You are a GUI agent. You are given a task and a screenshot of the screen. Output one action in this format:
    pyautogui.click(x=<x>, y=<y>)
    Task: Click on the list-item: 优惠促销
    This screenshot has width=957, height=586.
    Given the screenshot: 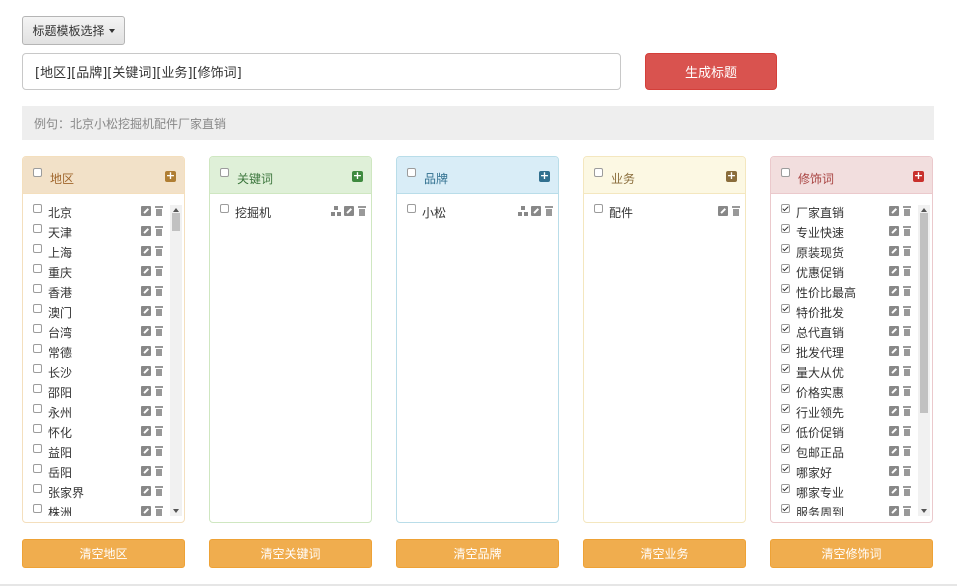 What is the action you would take?
    pyautogui.click(x=851, y=271)
    